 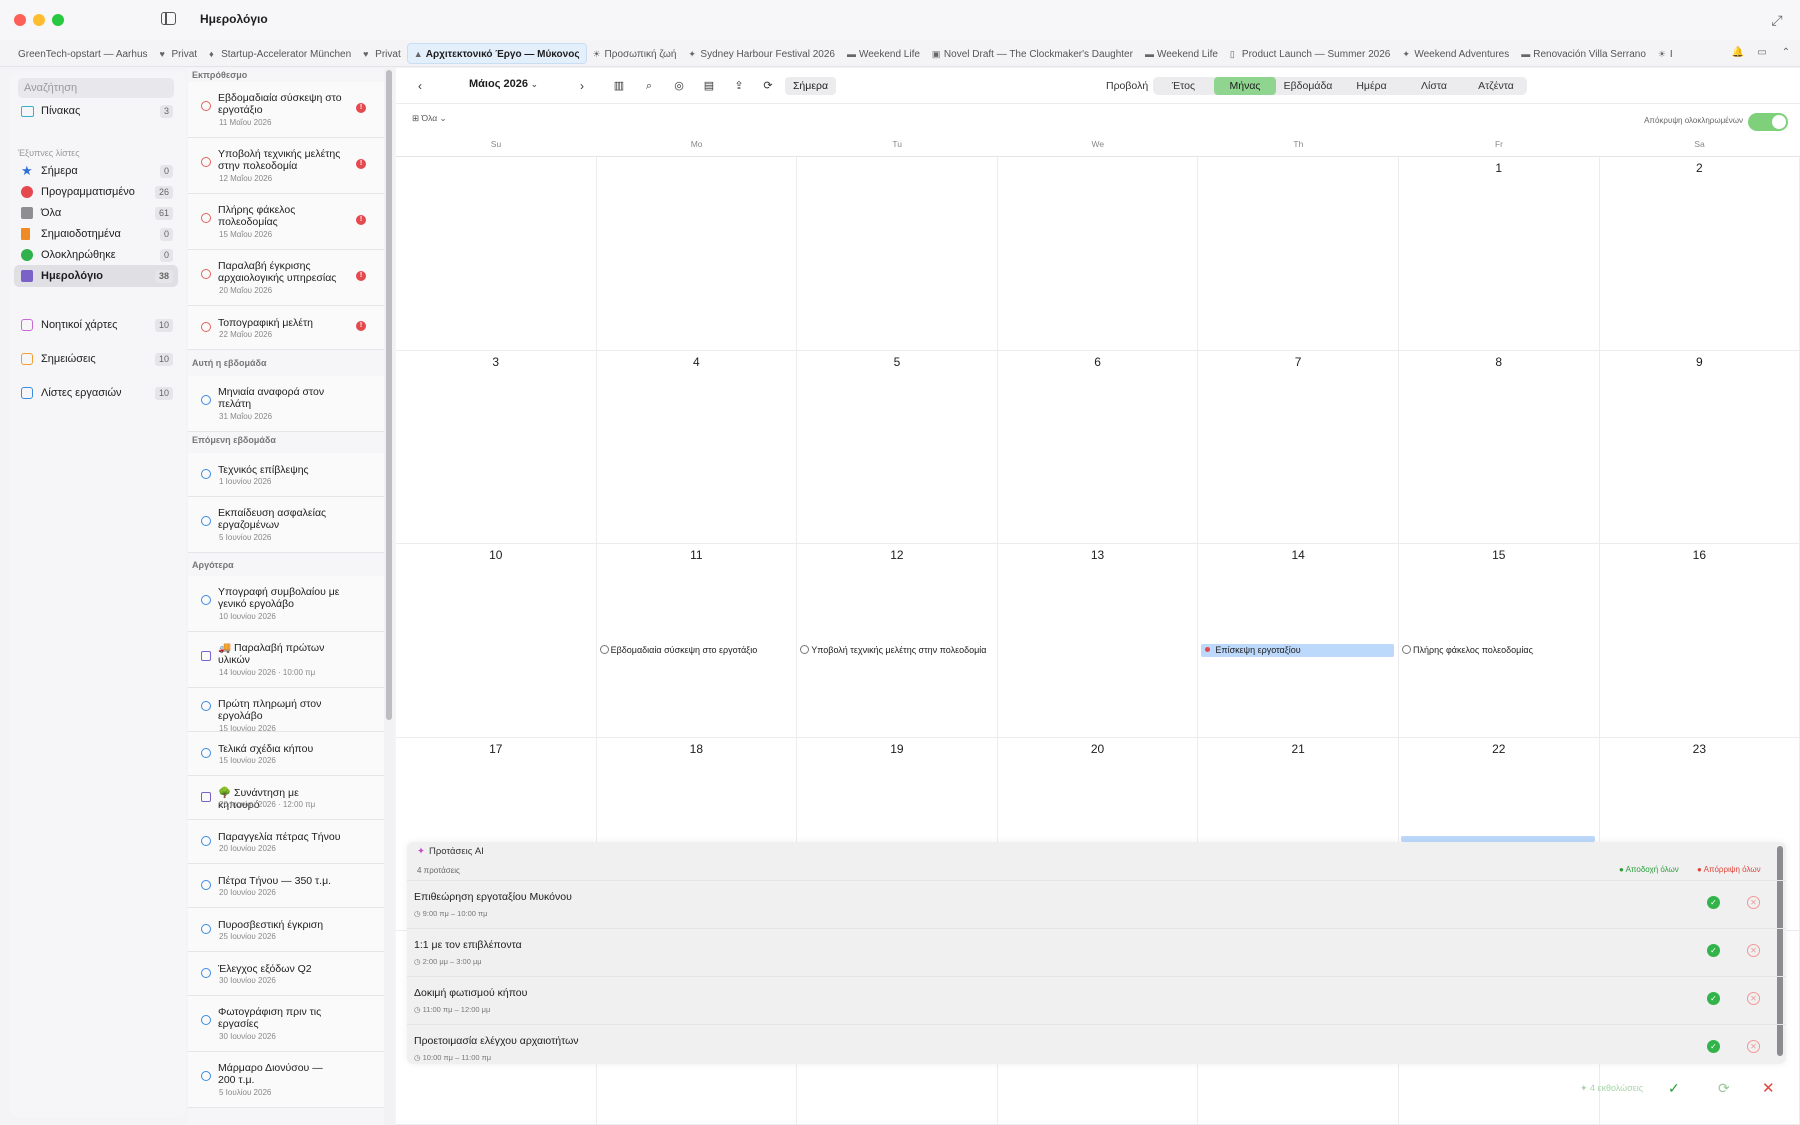 What do you see at coordinates (1098, 641) in the screenshot?
I see `day-cell: 13` at bounding box center [1098, 641].